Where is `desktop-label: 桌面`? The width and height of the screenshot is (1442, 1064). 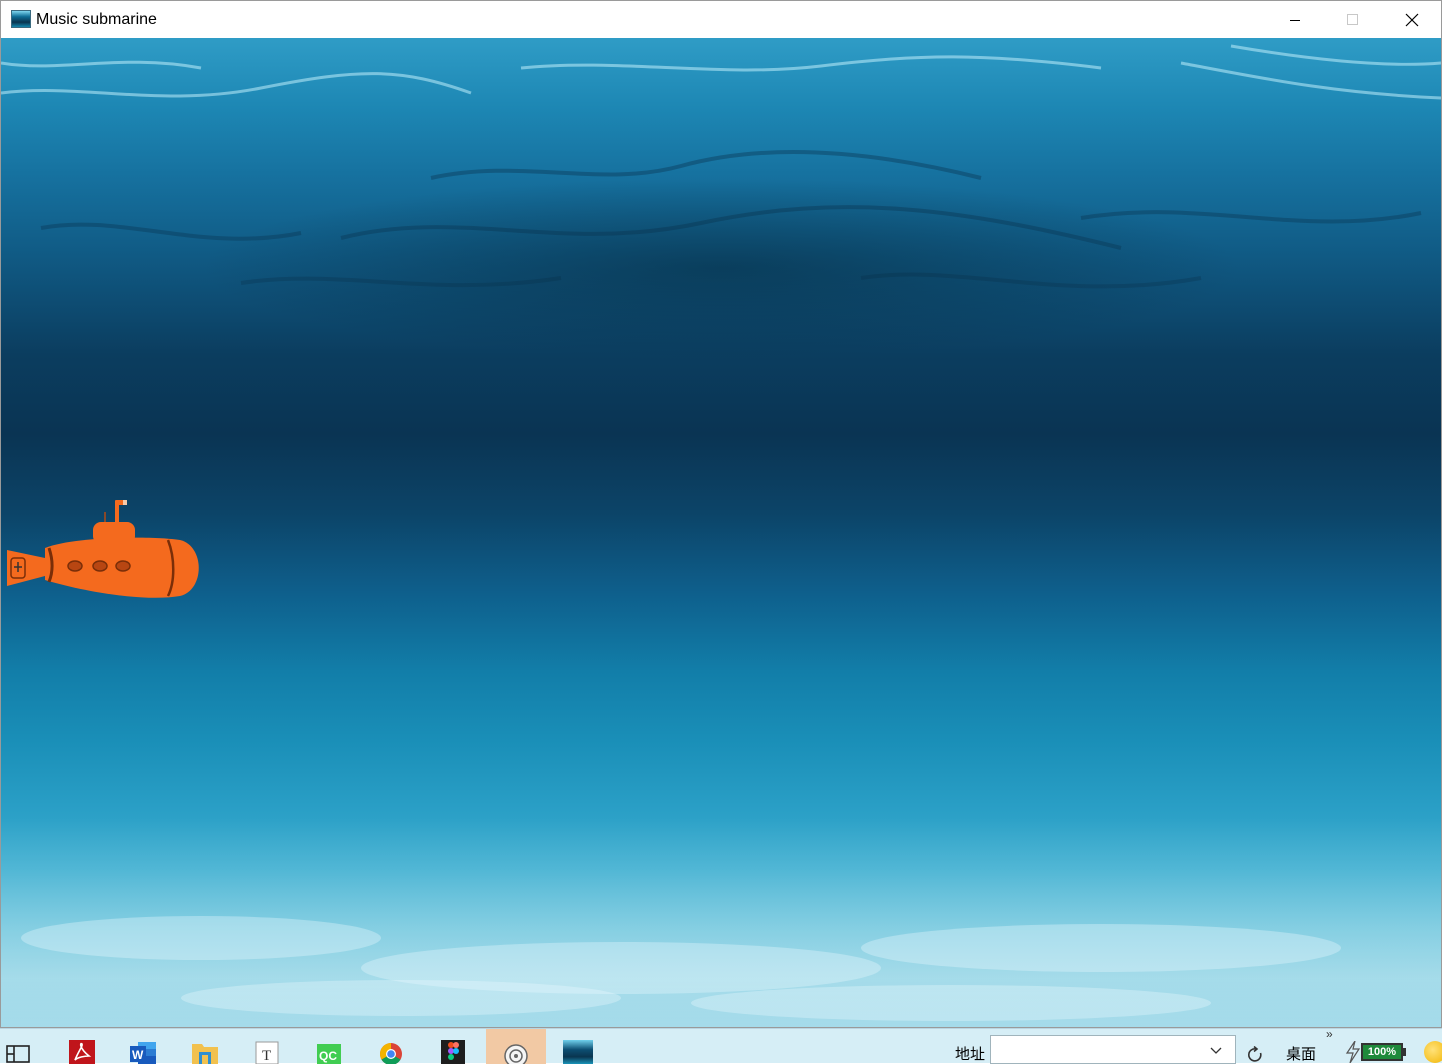 desktop-label: 桌面 is located at coordinates (1301, 1054).